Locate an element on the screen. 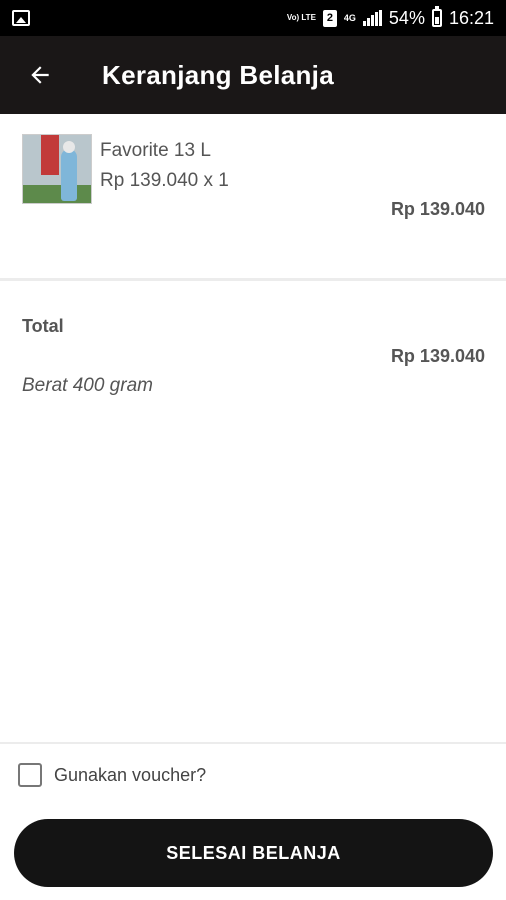  sim-indicator: 2 is located at coordinates (329, 18).